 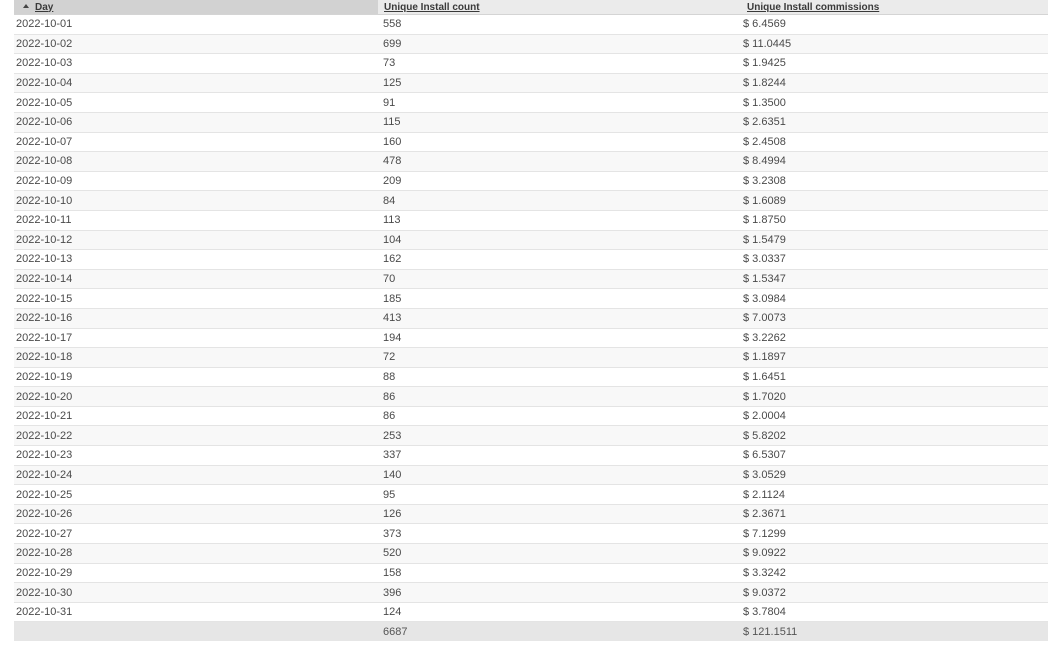 I want to click on row-count-cell: 209, so click(x=559, y=181).